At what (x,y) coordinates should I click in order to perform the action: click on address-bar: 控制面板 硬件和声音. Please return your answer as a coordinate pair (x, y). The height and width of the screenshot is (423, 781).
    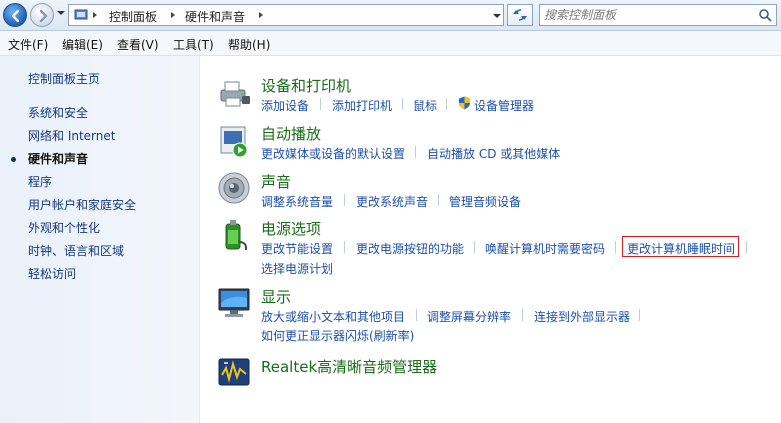
    Looking at the image, I should click on (390, 15).